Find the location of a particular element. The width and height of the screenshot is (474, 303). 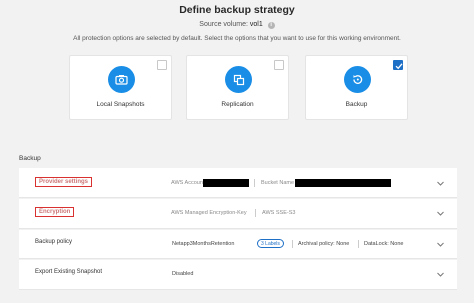

info-icon: i is located at coordinates (271, 25).